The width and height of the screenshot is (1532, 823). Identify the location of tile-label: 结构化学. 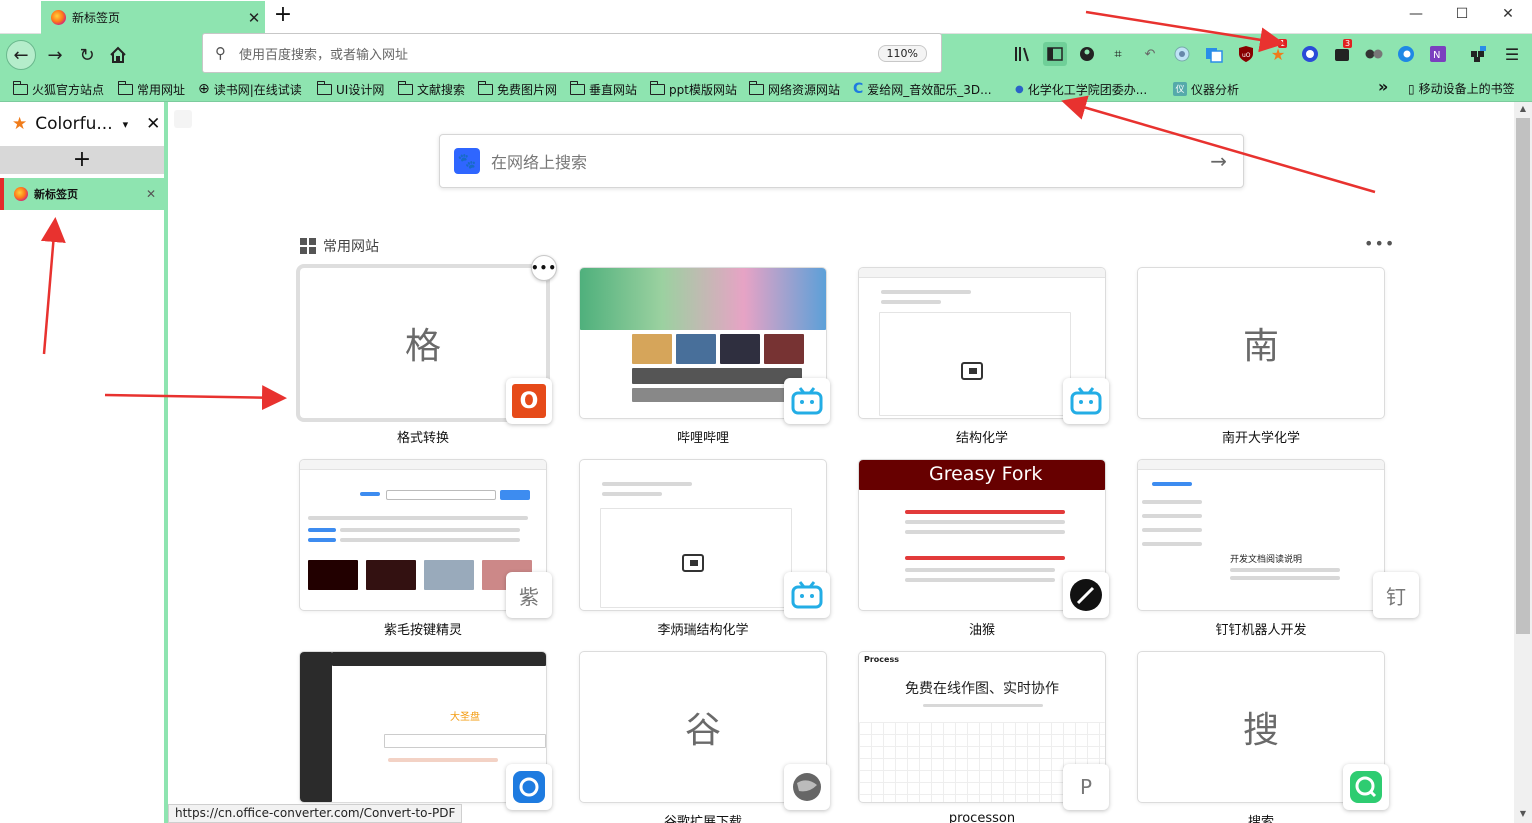
(981, 438).